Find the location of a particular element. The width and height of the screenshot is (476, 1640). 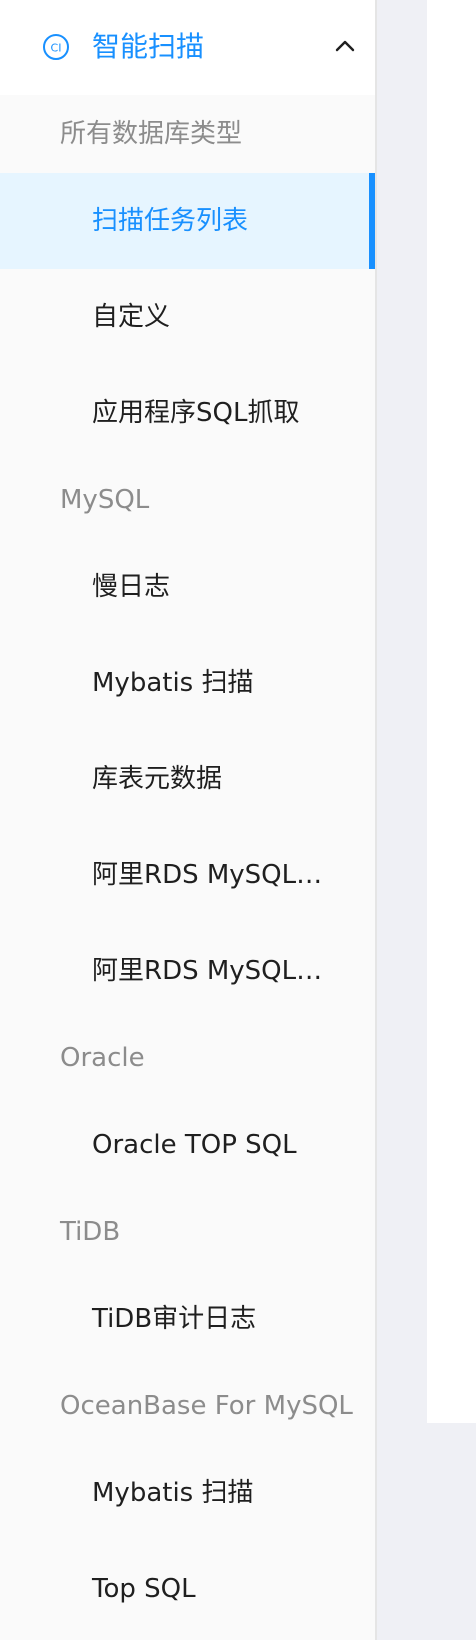

menu-item: Oracle TOP SQL is located at coordinates (187, 1145).